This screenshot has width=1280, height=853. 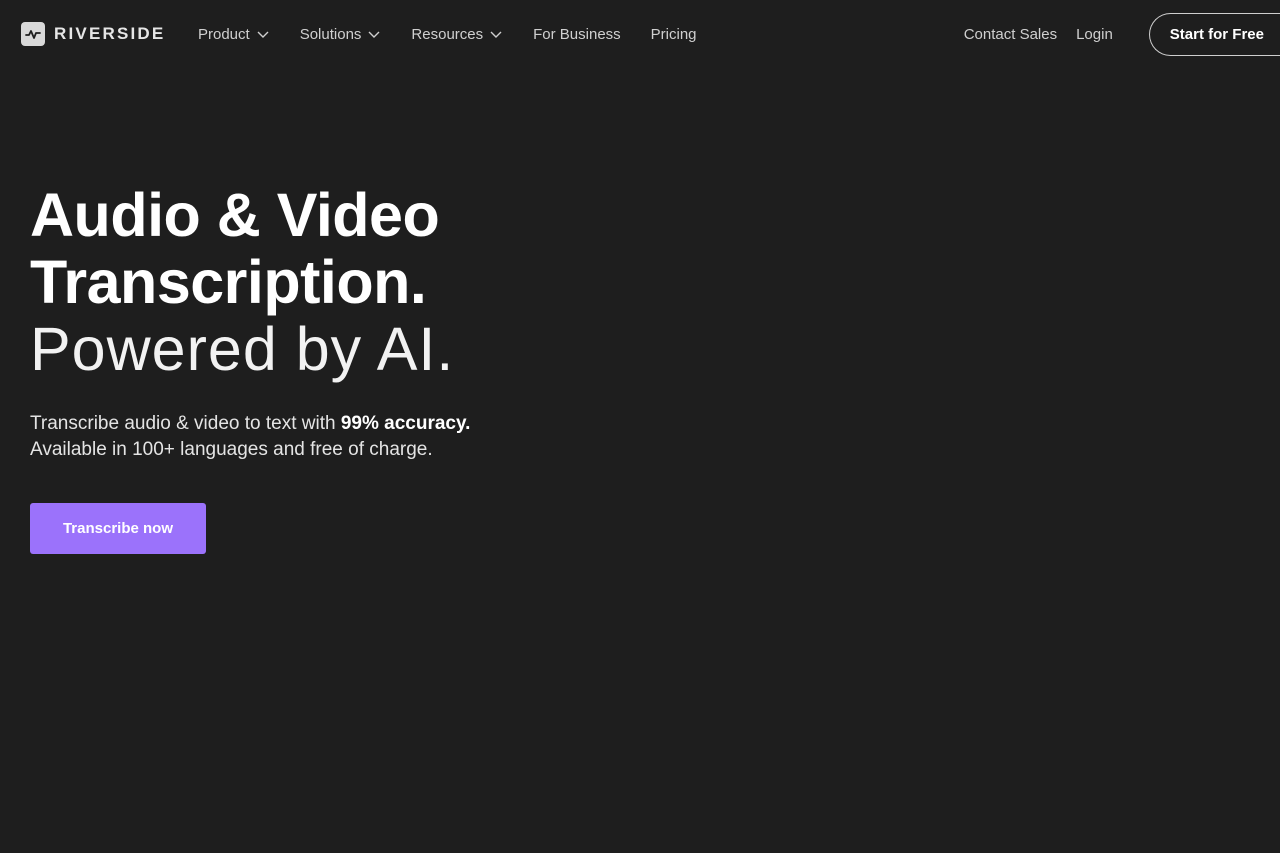 I want to click on hero-subtitle-accuracy: 99% accuracy., so click(x=405, y=423).